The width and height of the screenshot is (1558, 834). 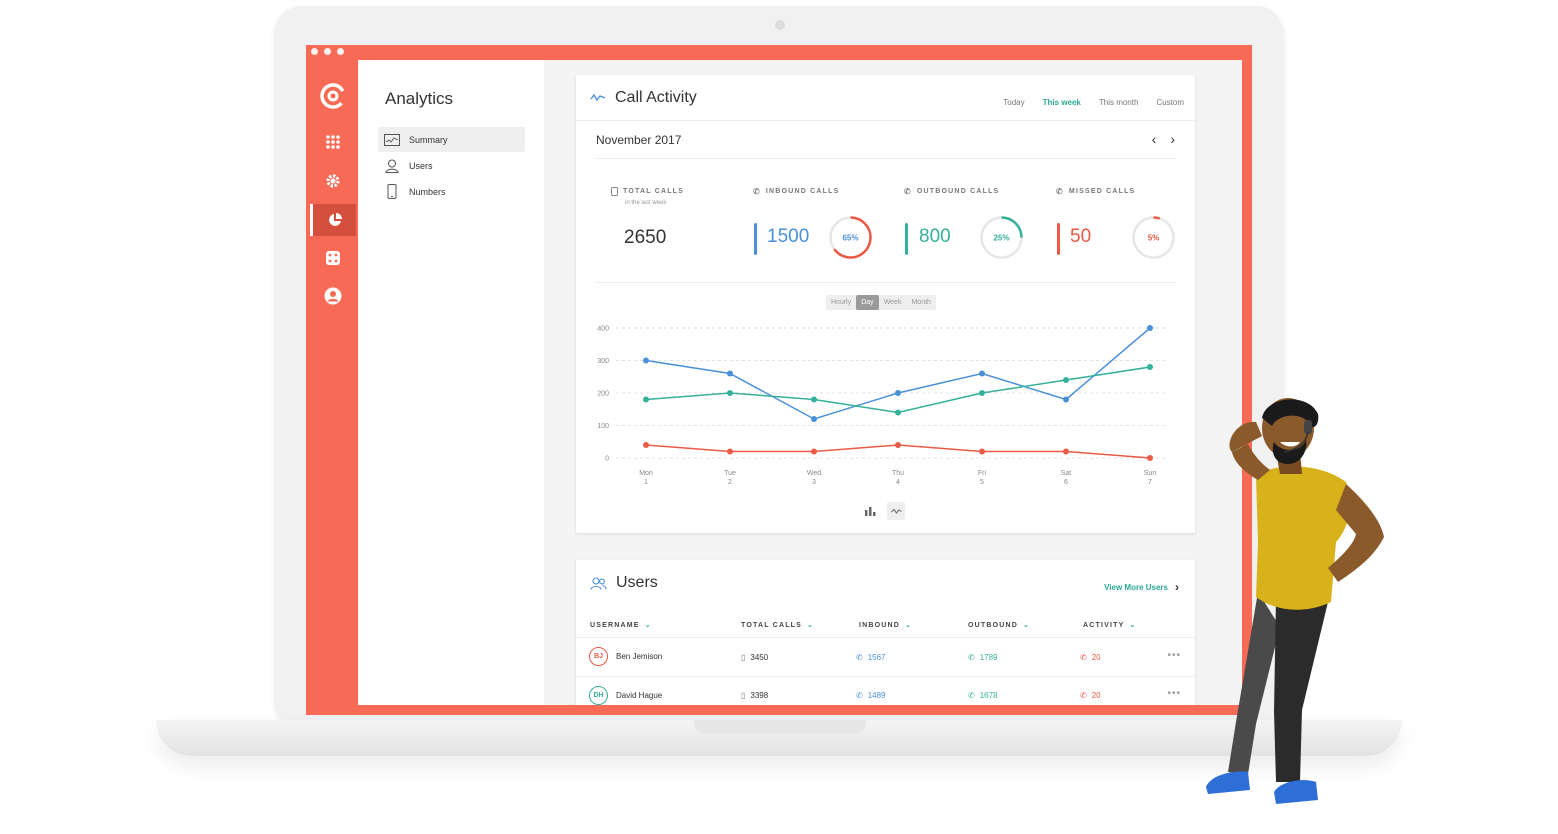 I want to click on stat-total-label: TOTAL CALLS, so click(x=647, y=191).